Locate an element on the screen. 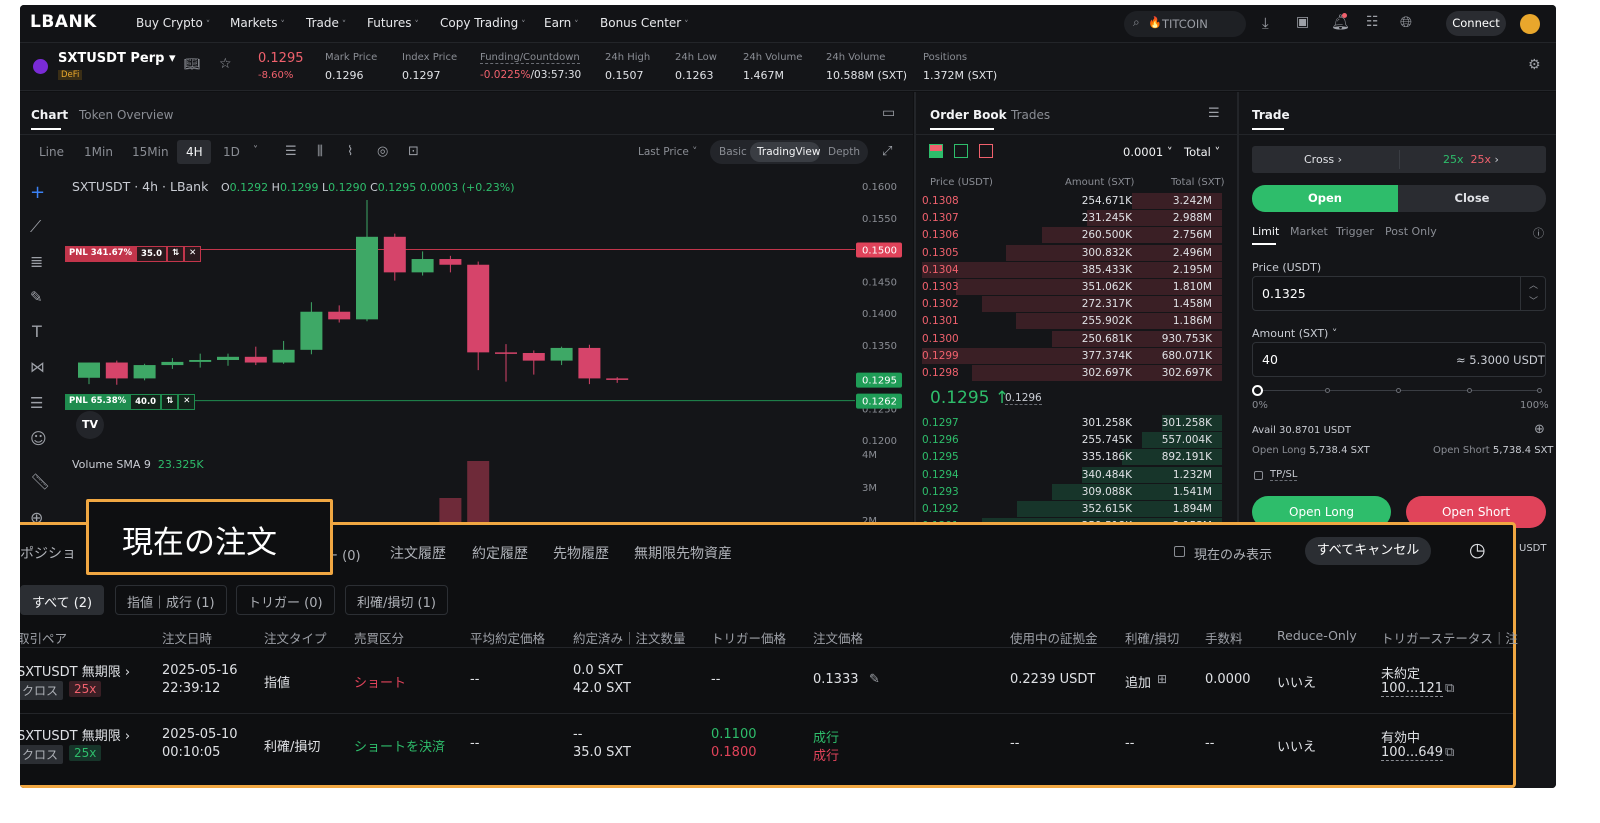  logo: LBANK is located at coordinates (63, 22).